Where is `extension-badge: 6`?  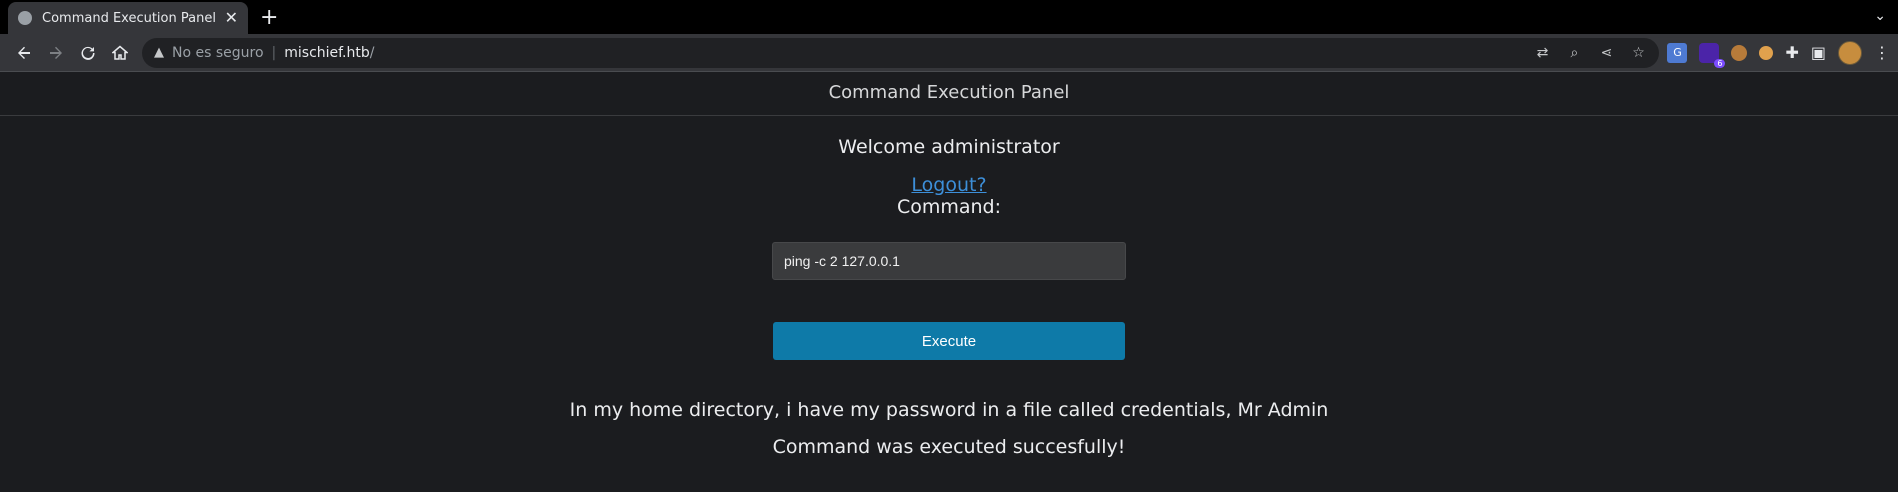 extension-badge: 6 is located at coordinates (1720, 63).